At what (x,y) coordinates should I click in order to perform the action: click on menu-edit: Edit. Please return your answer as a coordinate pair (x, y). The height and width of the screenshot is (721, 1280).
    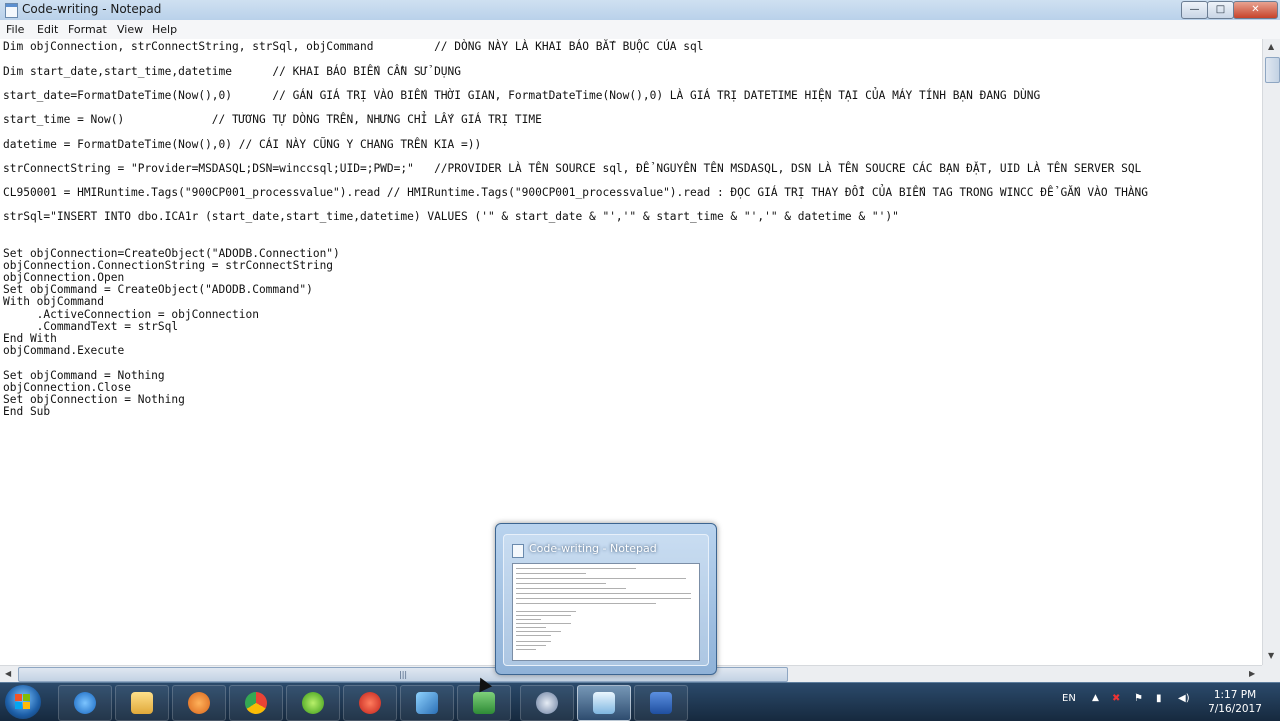
    Looking at the image, I should click on (47, 29).